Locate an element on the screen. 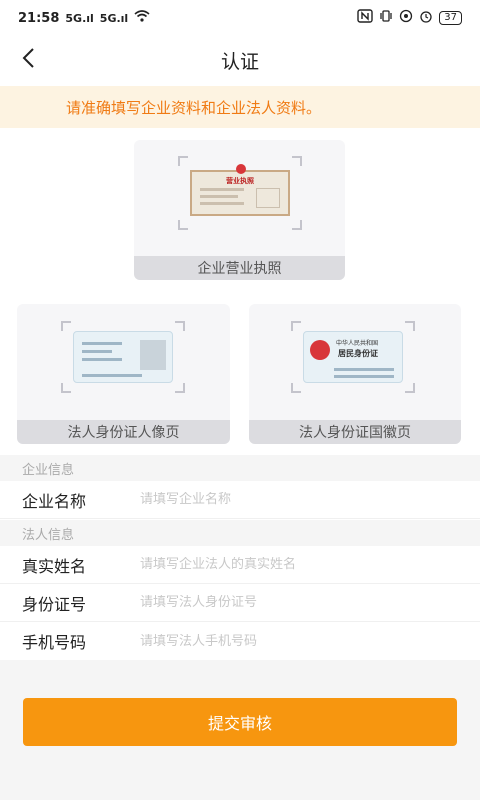  id-front-upload: 法人身份证人像页 is located at coordinates (123, 374).